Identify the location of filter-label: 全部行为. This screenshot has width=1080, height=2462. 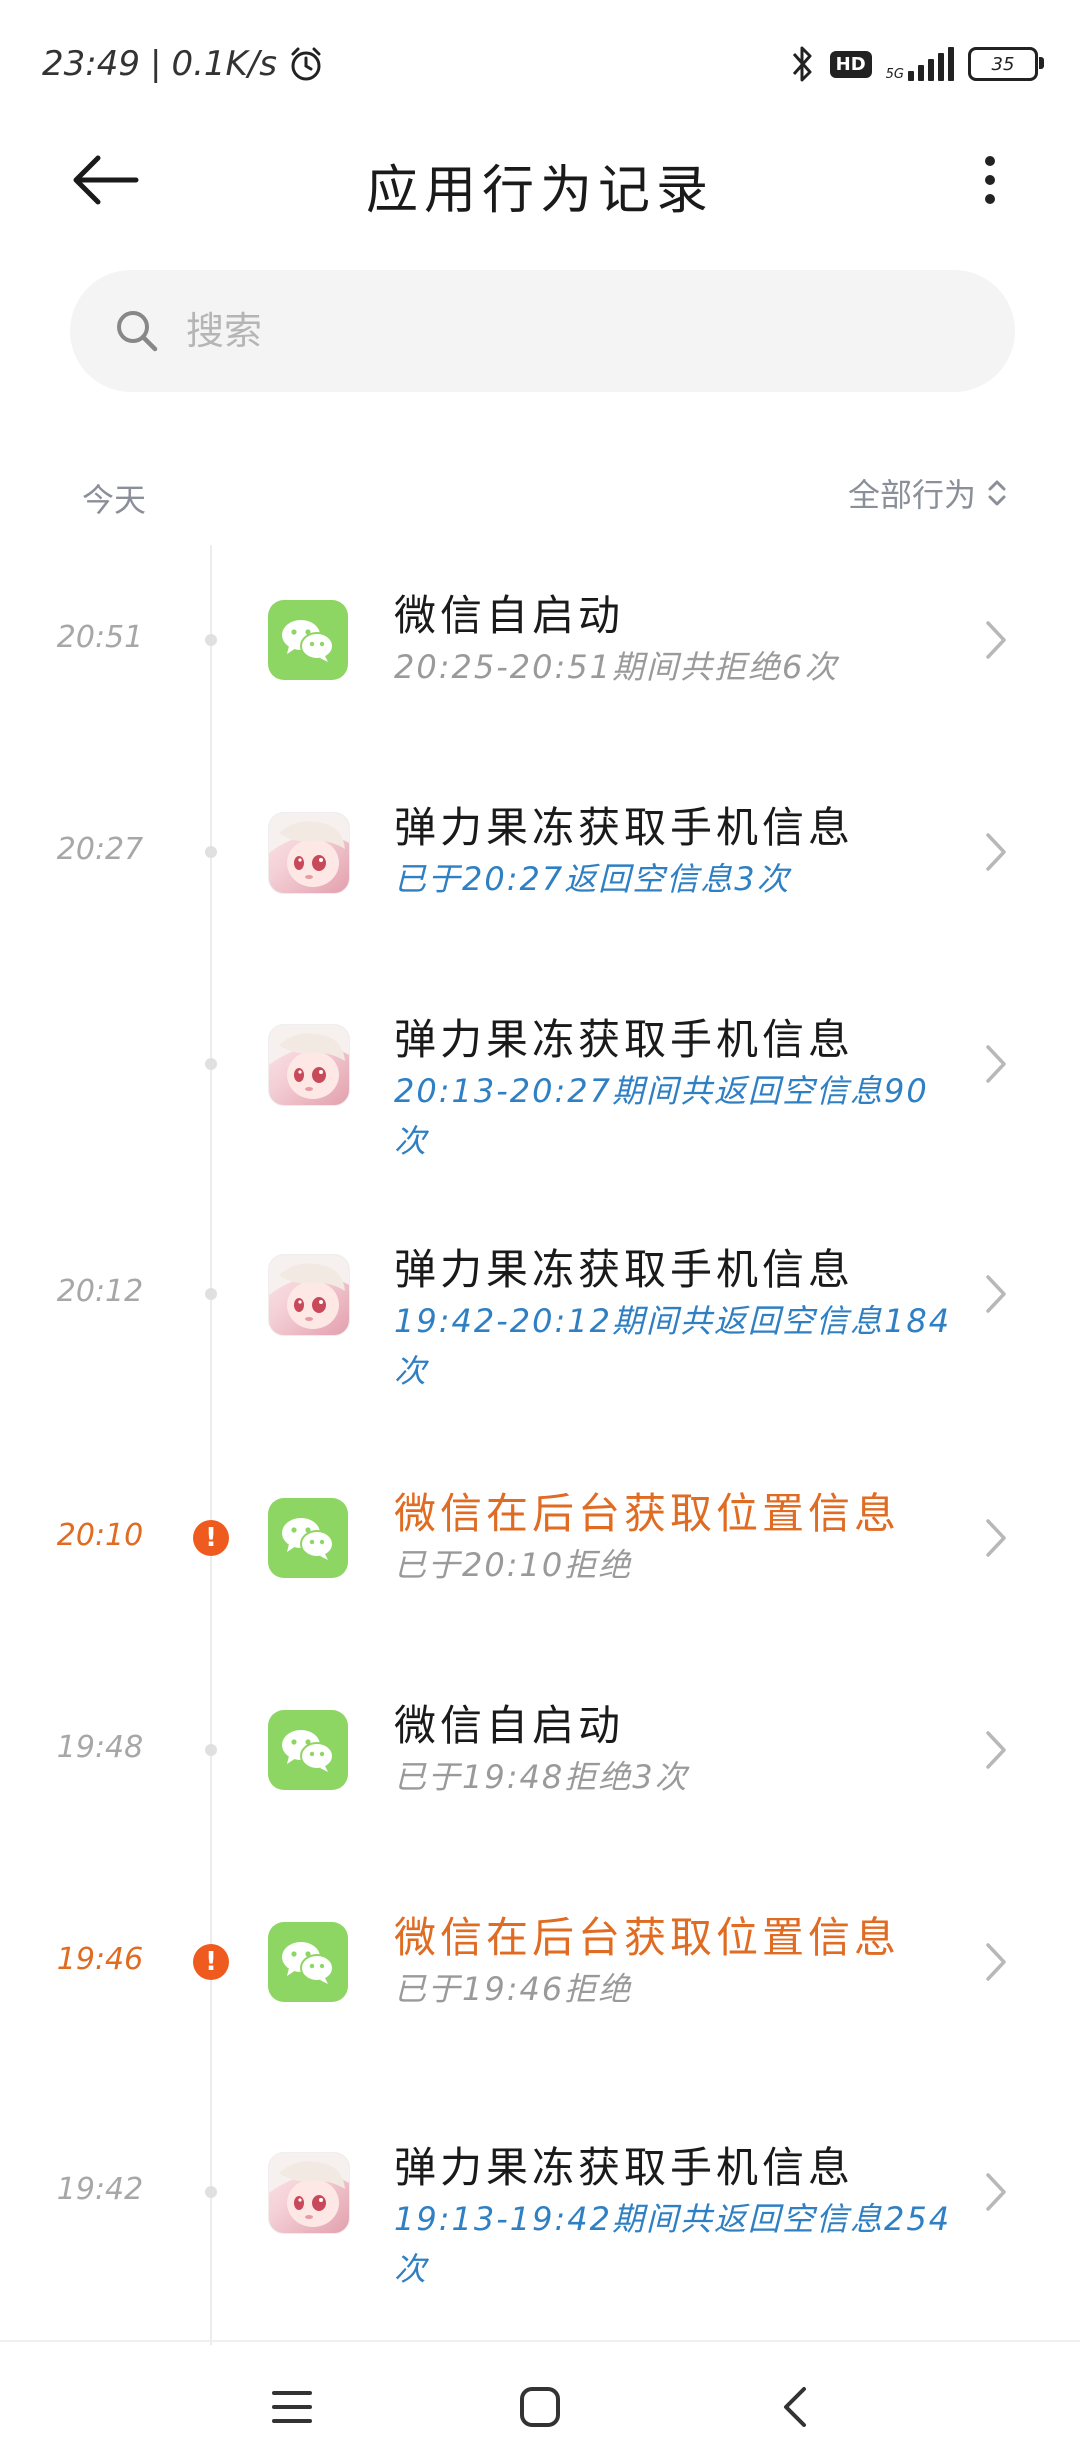
(911, 495).